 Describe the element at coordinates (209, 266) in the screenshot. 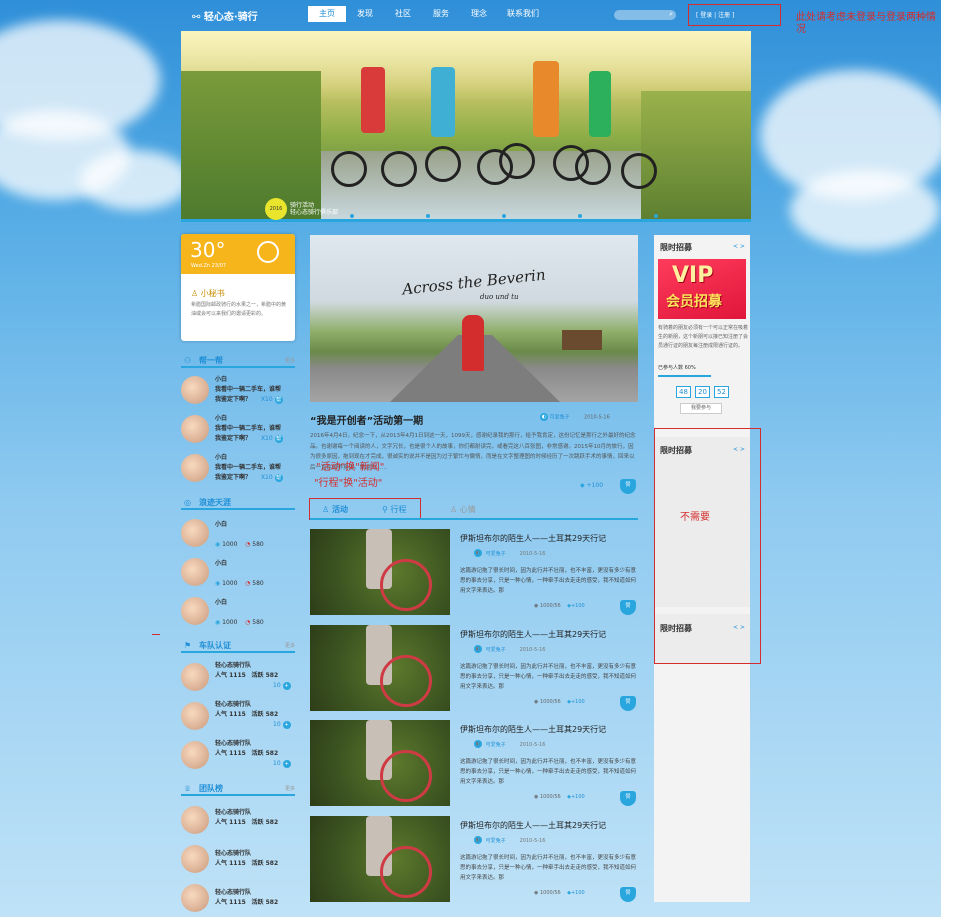

I see `weather-date: Wed.Zn 23/07` at that location.